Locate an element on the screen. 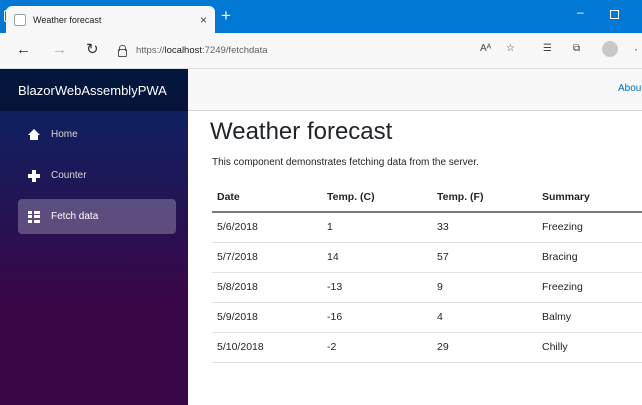 Image resolution: width=642 pixels, height=405 pixels. sidebar-item-label: Fetch data is located at coordinates (75, 216).